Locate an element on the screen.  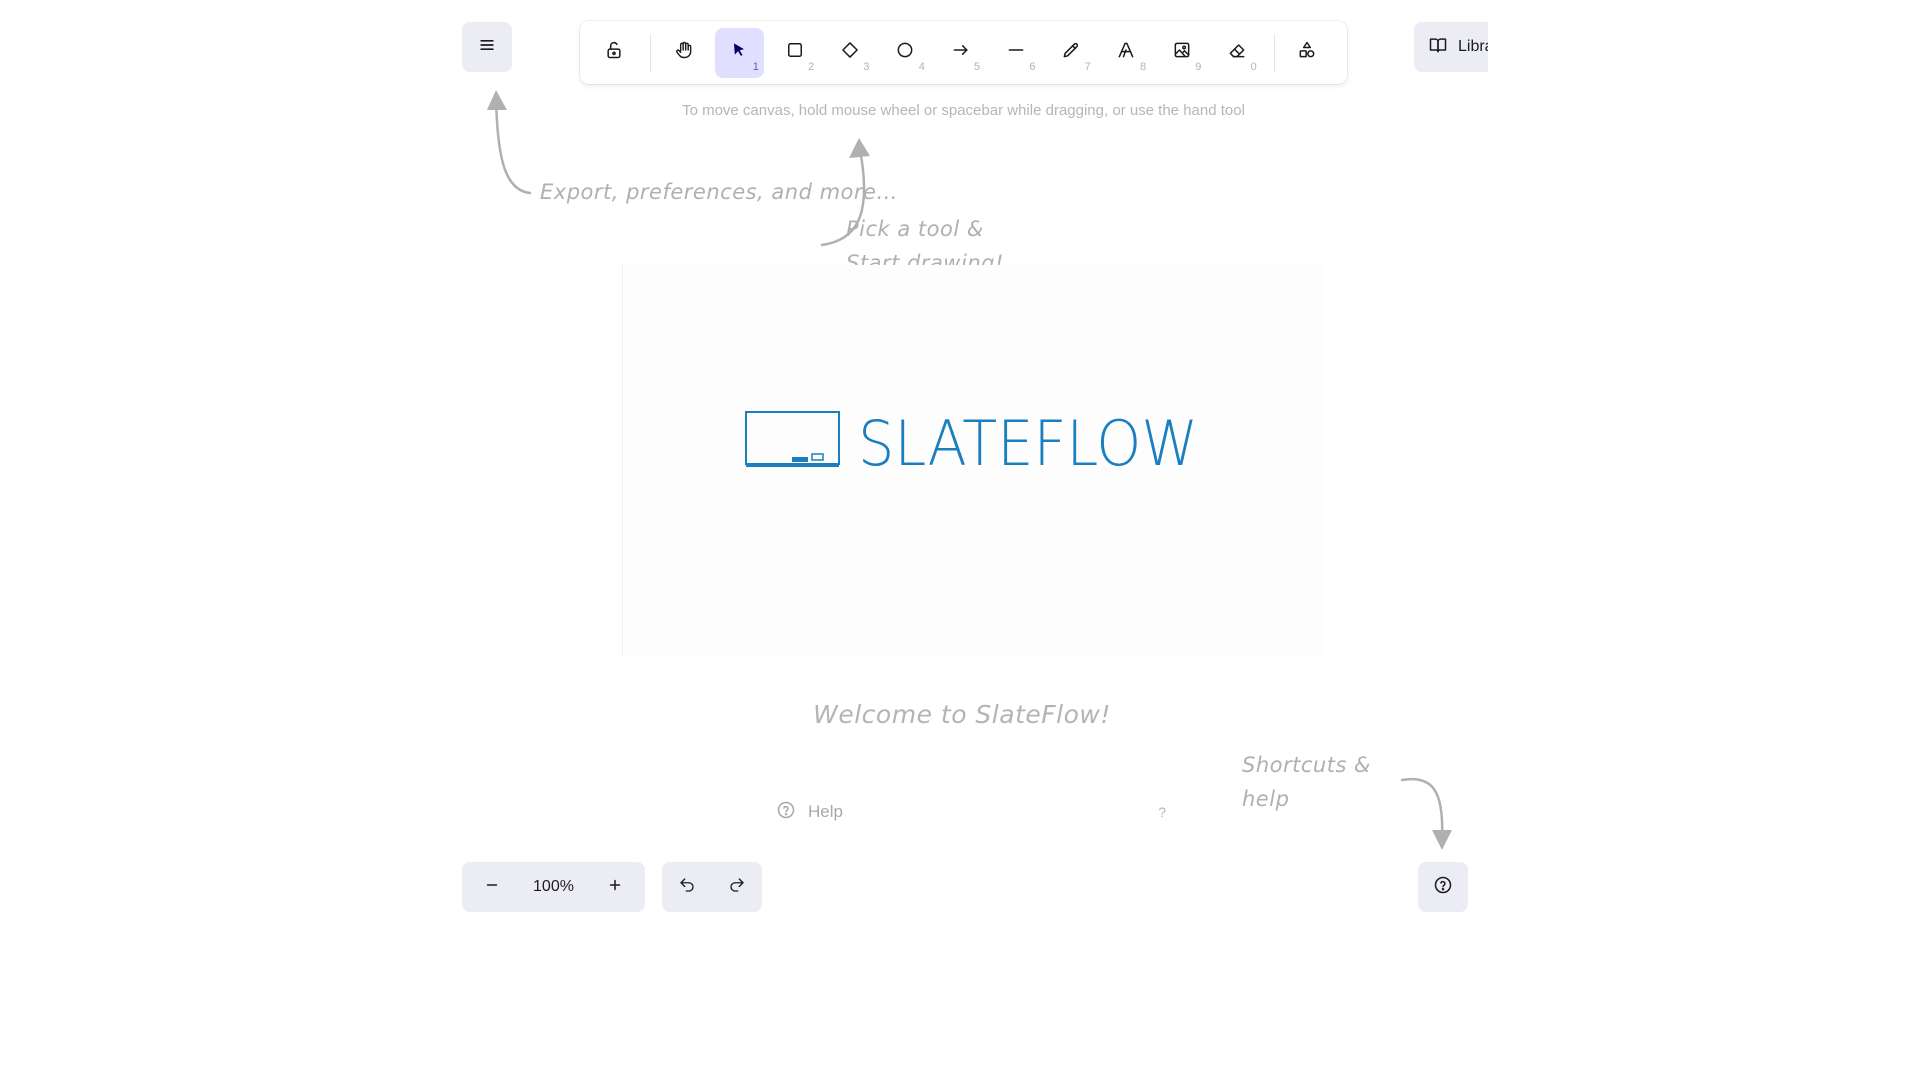
line-icon is located at coordinates (1016, 52).